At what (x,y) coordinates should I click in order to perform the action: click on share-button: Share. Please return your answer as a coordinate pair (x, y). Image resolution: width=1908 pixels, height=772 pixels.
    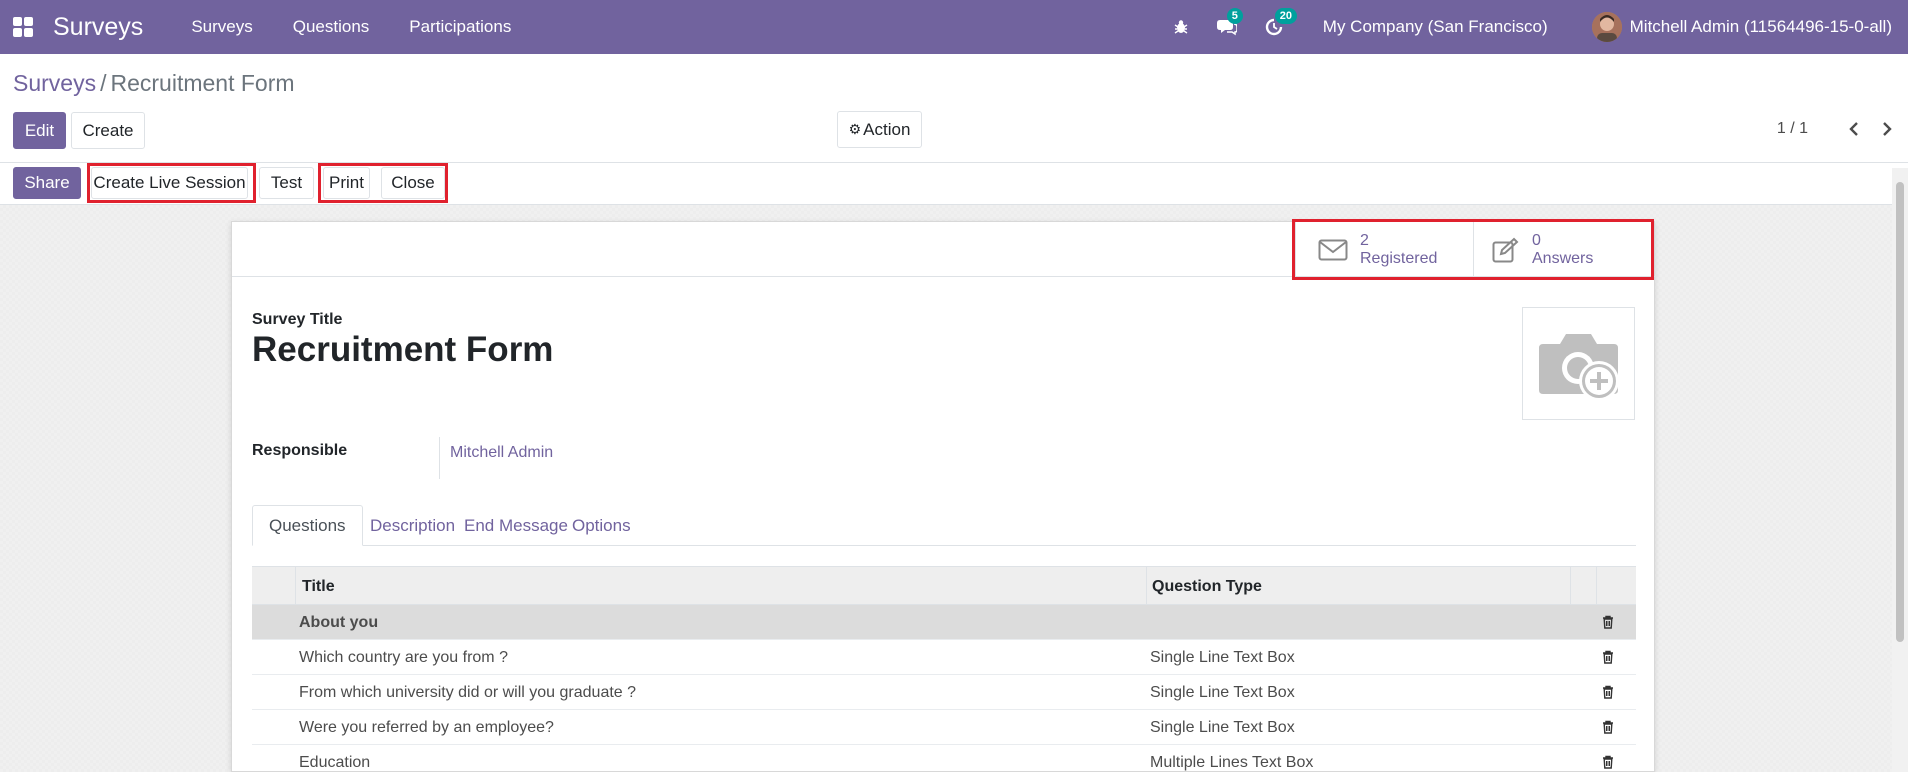
    Looking at the image, I should click on (47, 183).